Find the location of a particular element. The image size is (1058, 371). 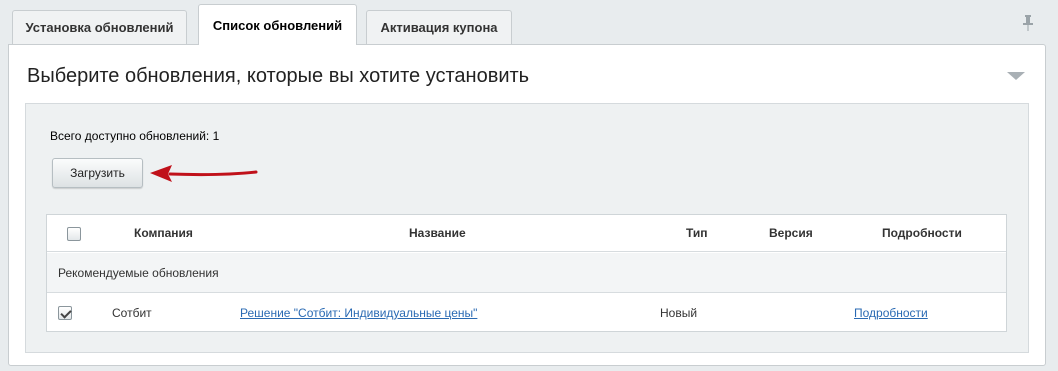

table-header: Компания Название Тип Версия Подробности is located at coordinates (526, 233).